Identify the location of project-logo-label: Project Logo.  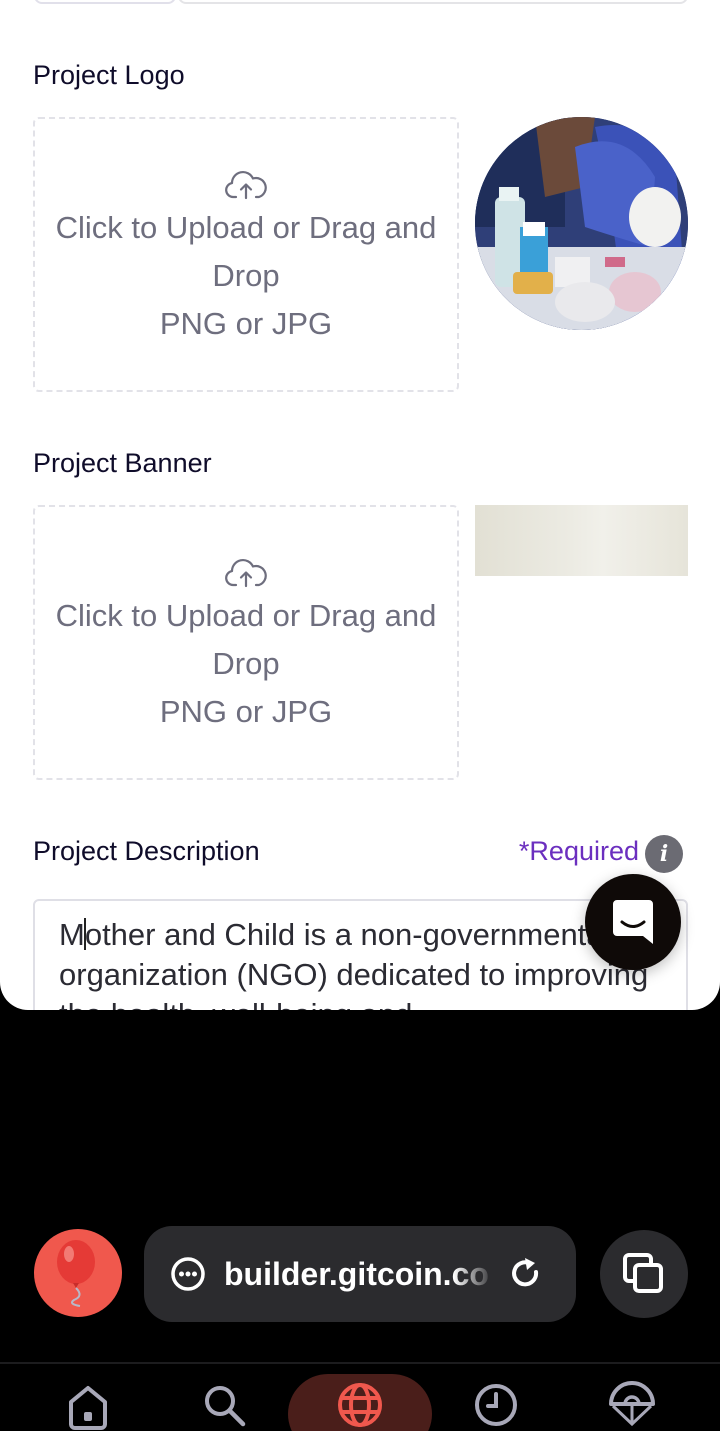
(109, 75).